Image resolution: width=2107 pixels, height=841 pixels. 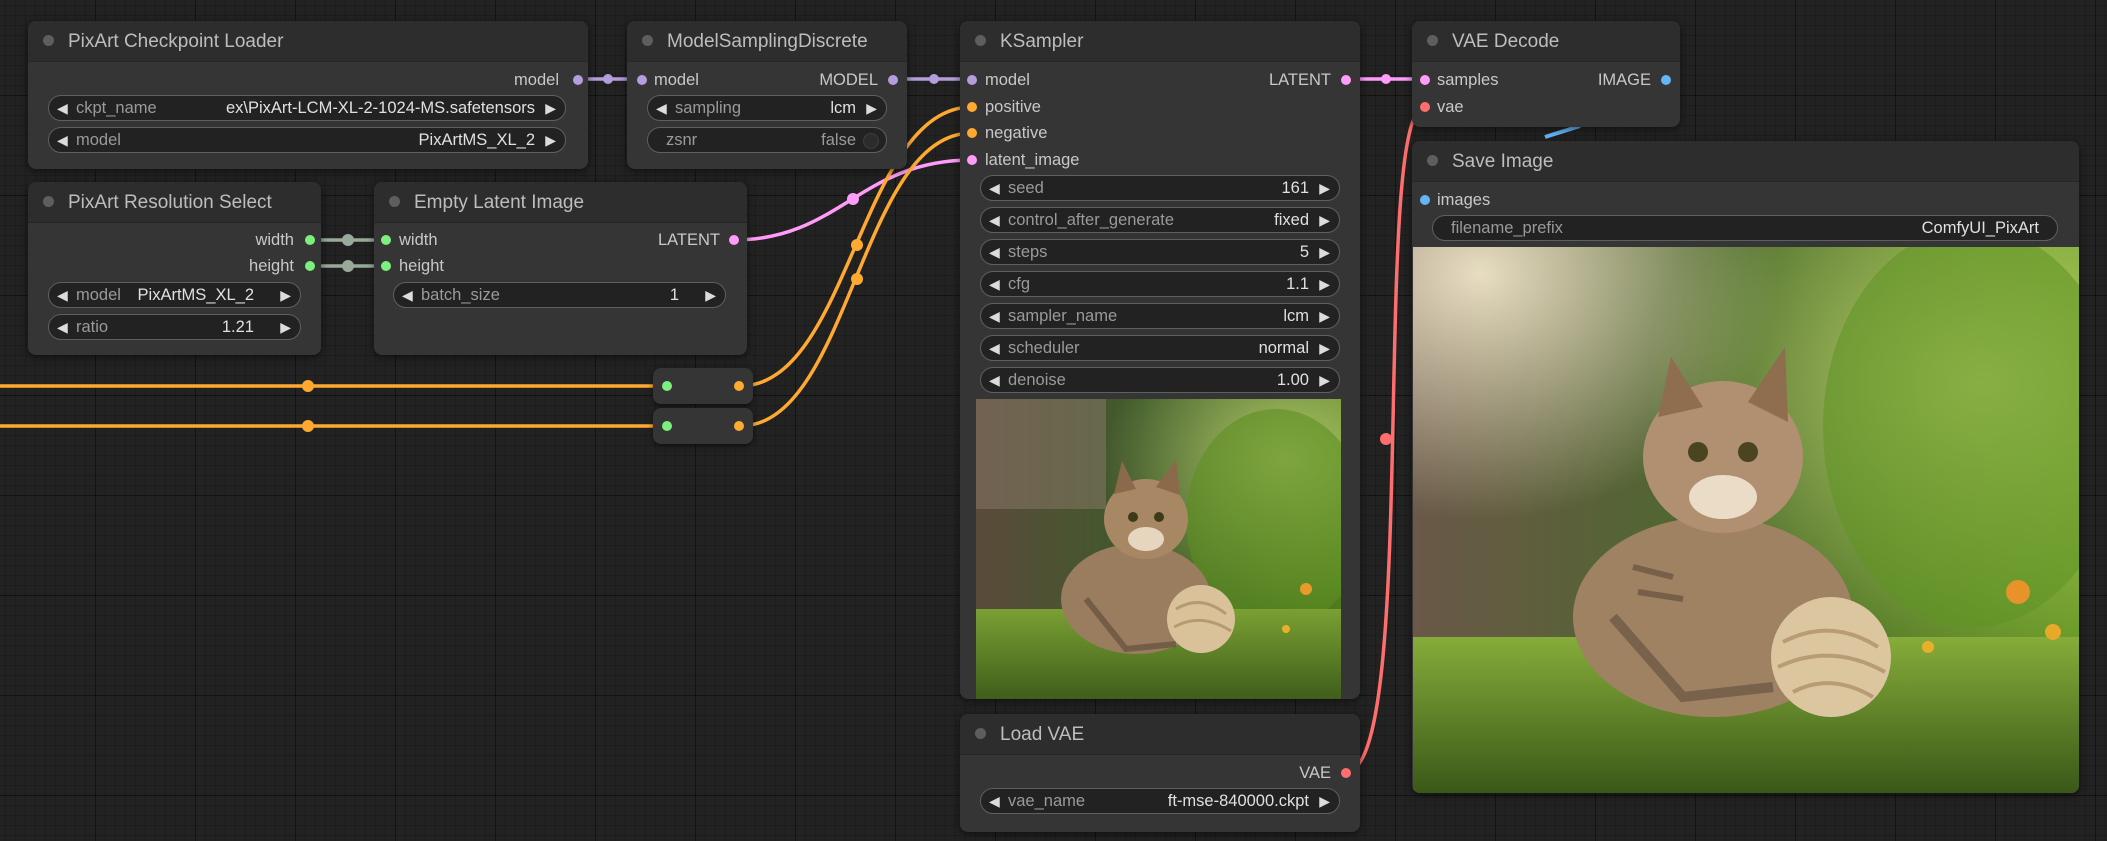 I want to click on ratio-combo: ◀ ratio 1.21 ▶, so click(x=174, y=327).